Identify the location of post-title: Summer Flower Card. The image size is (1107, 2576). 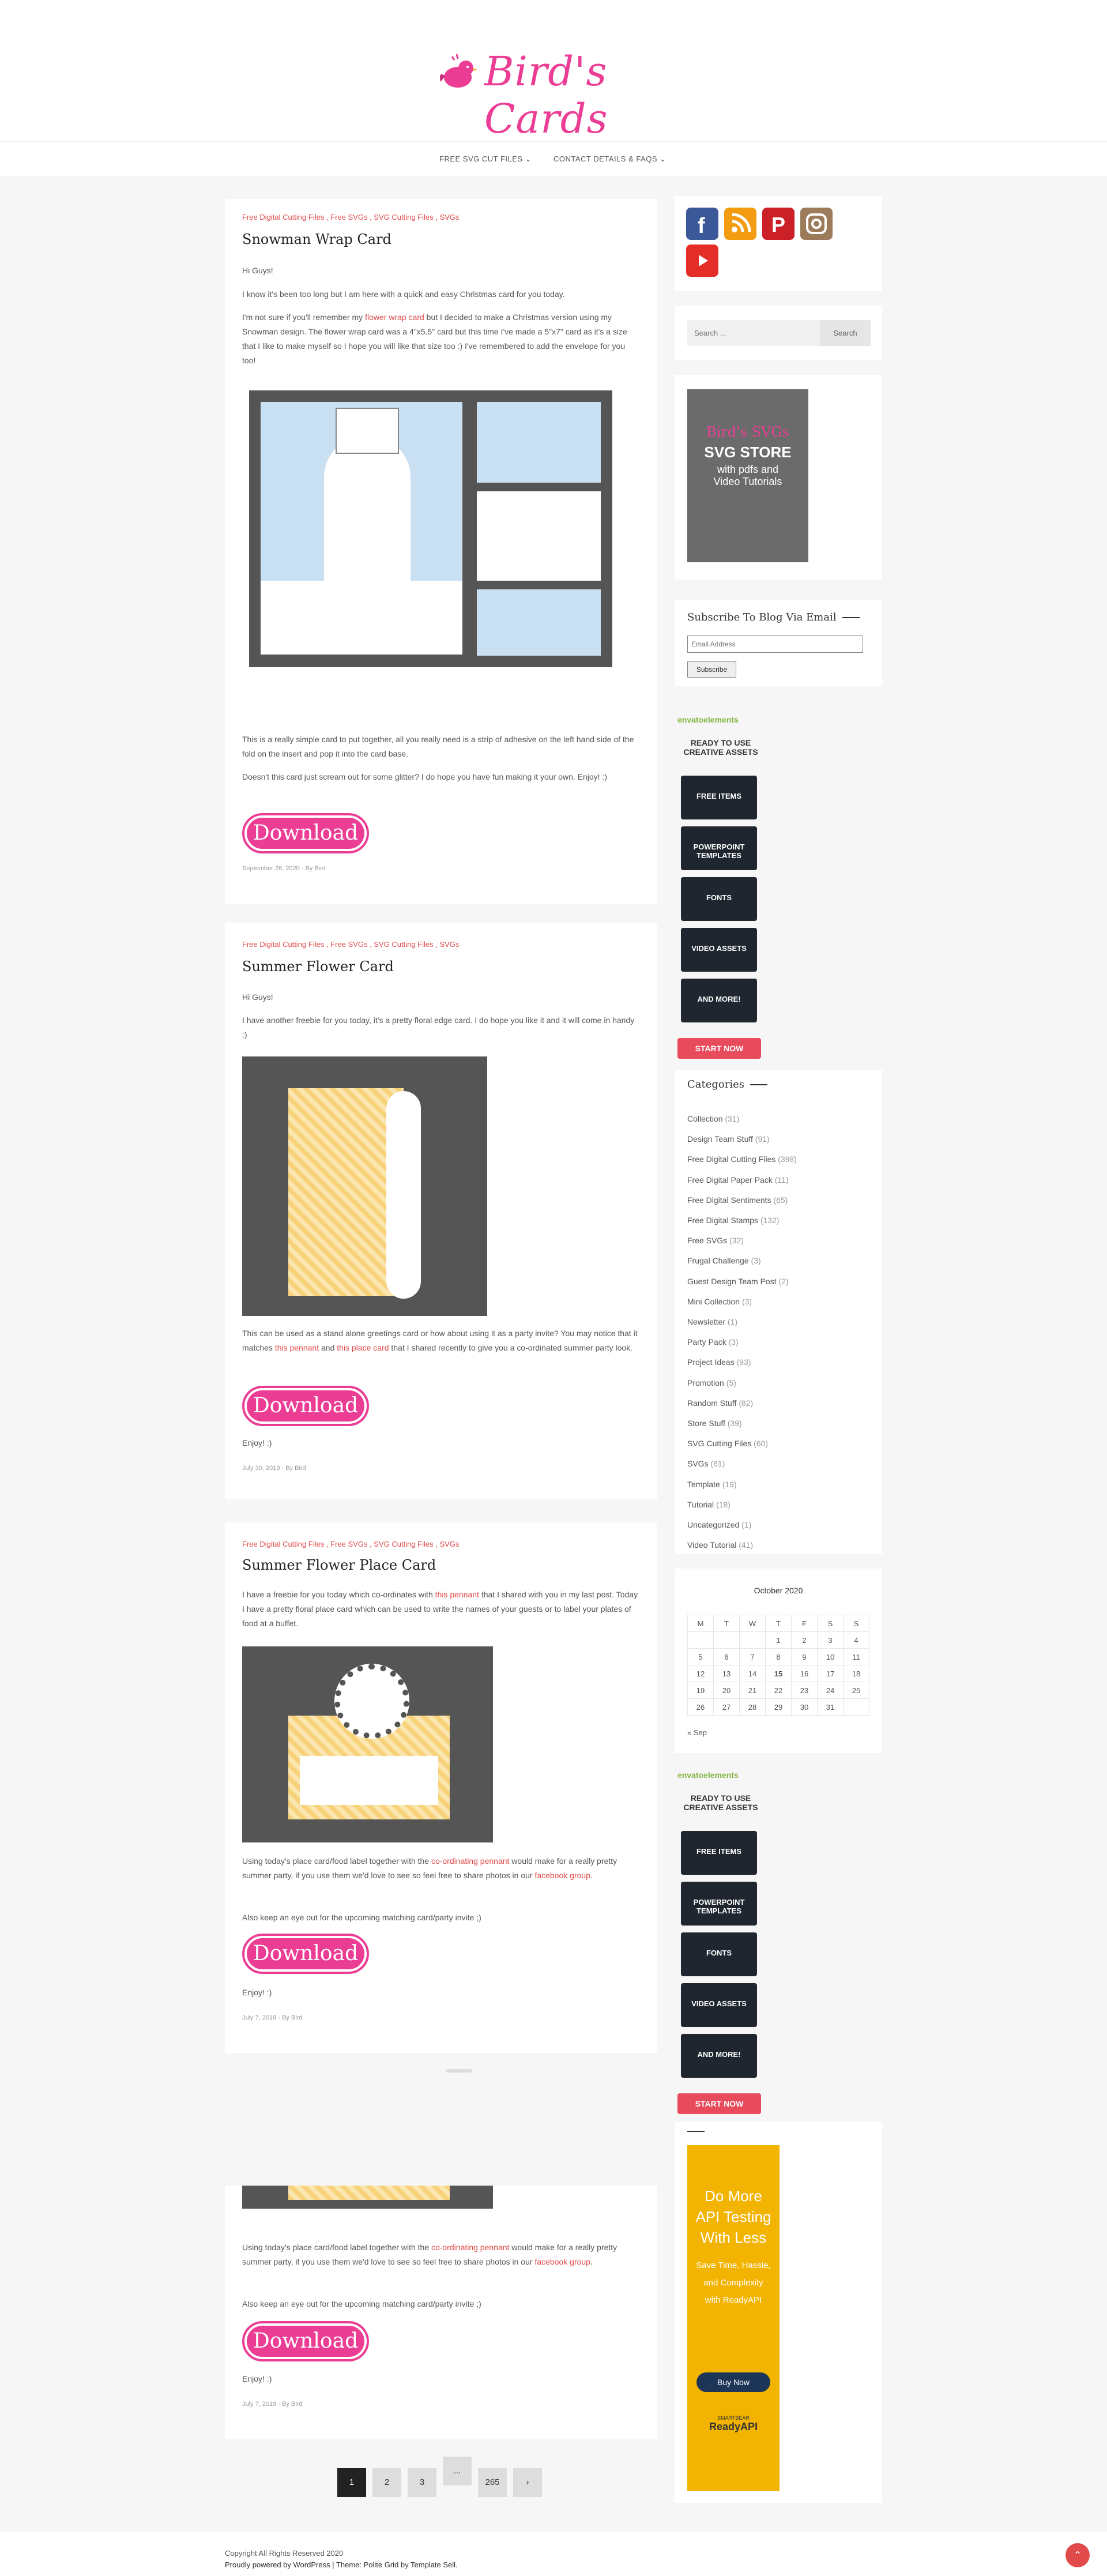
(318, 966).